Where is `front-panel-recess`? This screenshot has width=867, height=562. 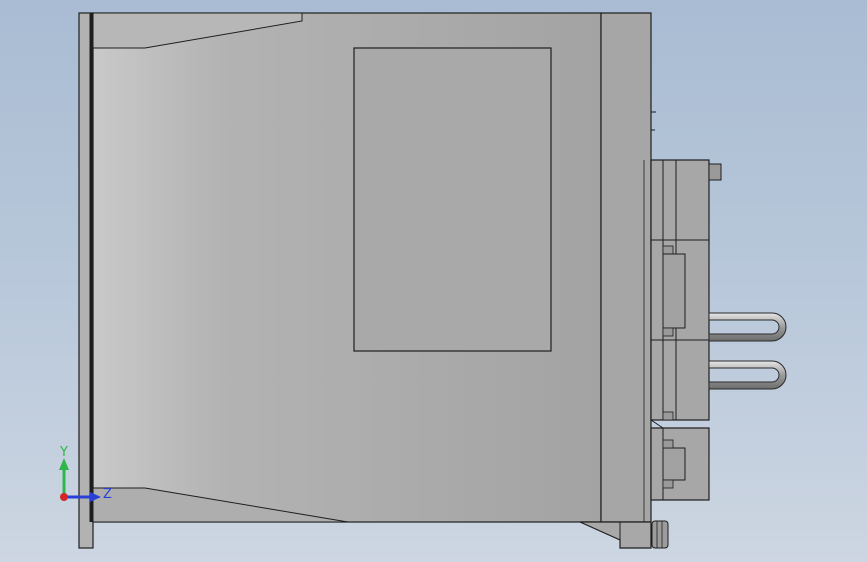 front-panel-recess is located at coordinates (452, 199).